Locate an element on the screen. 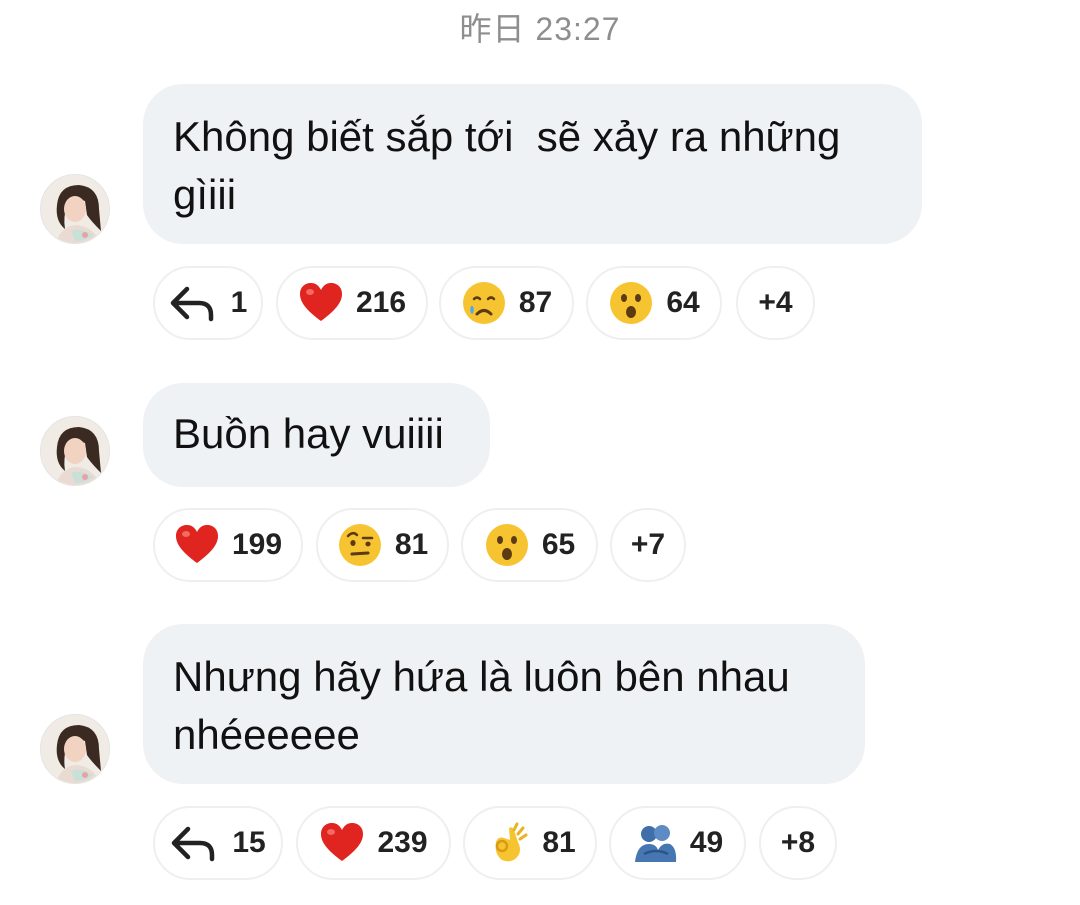 Image resolution: width=1080 pixels, height=905 pixels. more-reactions-button: +8 is located at coordinates (798, 843).